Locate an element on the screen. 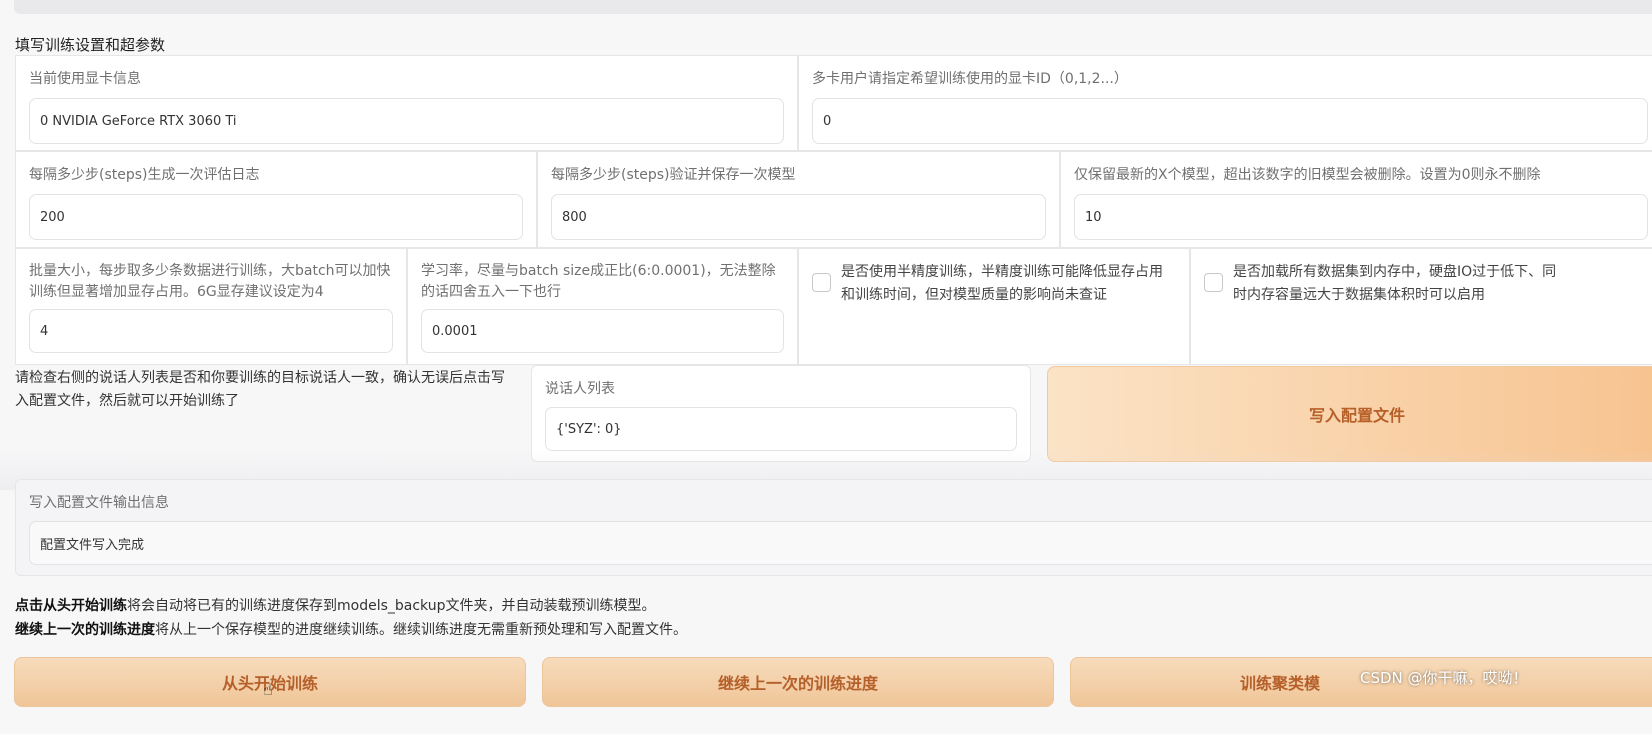  gpu-id-block: 多卡用户请指定希望训练使用的显卡ID（0,1,2...） 0 is located at coordinates (1225, 103).